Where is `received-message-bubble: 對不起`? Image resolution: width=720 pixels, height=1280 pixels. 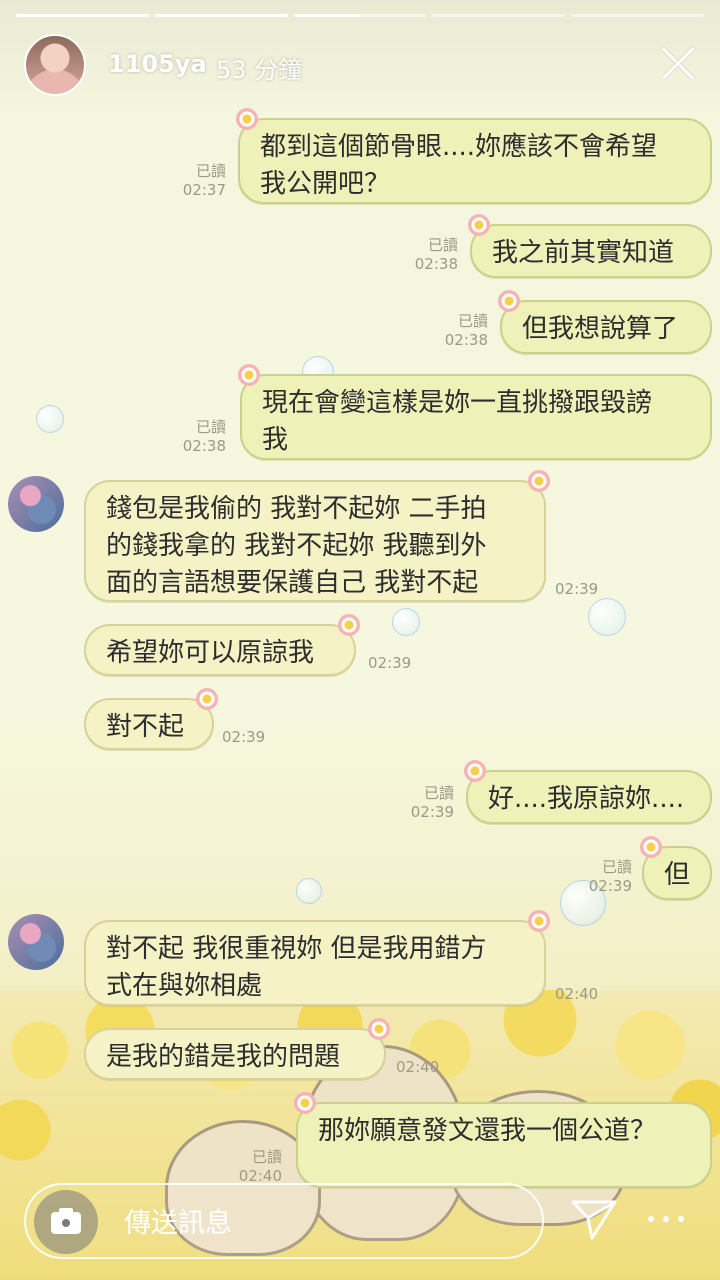
received-message-bubble: 對不起 is located at coordinates (151, 719).